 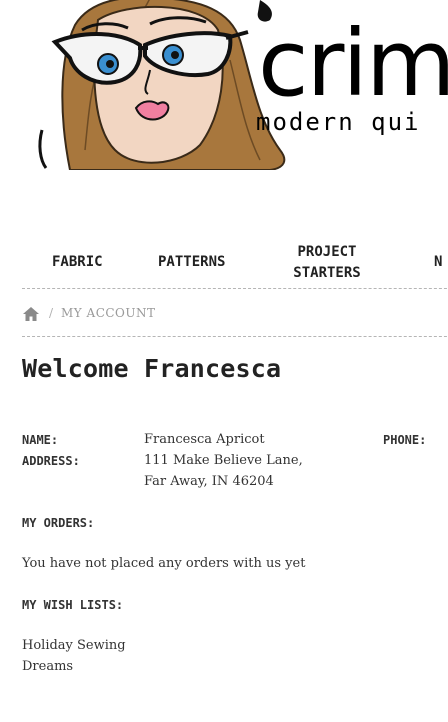 What do you see at coordinates (152, 368) in the screenshot?
I see `page-title: Welcome Francesca` at bounding box center [152, 368].